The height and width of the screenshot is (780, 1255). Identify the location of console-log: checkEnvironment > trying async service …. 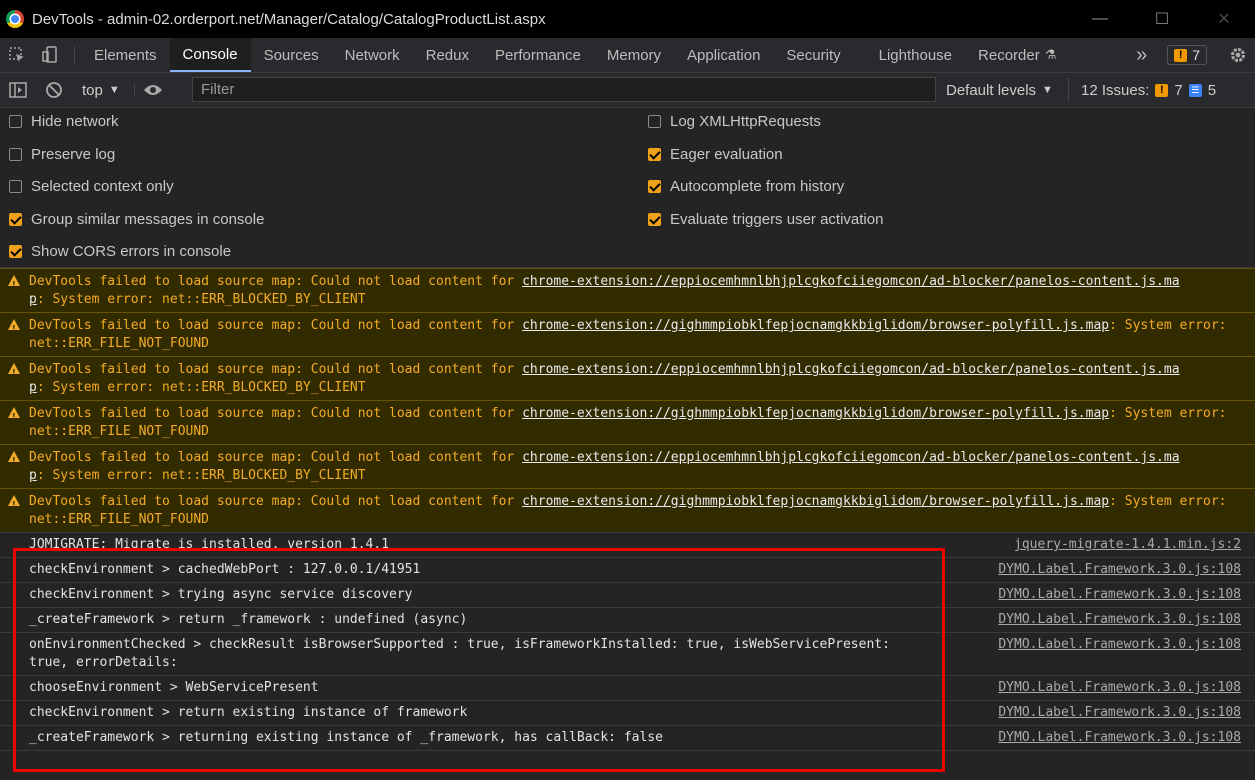
(627, 594).